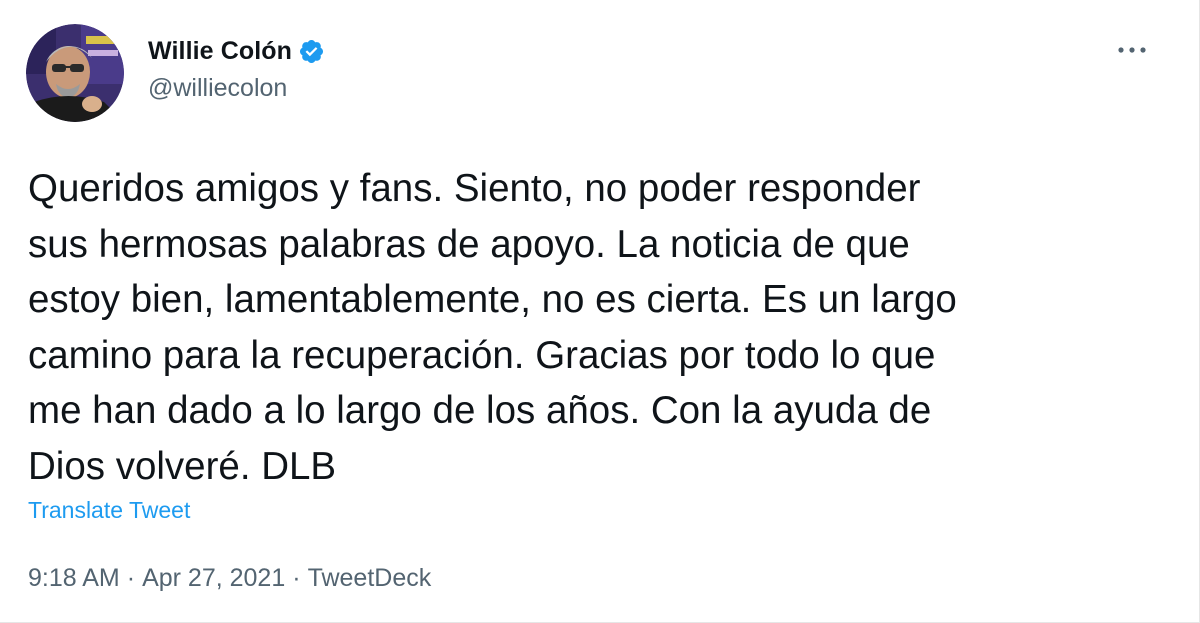 This screenshot has width=1200, height=623. I want to click on profile-photo-icon, so click(75, 73).